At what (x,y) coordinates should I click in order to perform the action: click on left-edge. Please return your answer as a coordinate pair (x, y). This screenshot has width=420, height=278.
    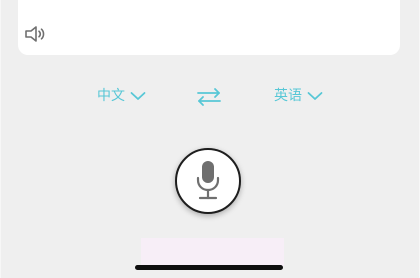
    Looking at the image, I should click on (0, 139).